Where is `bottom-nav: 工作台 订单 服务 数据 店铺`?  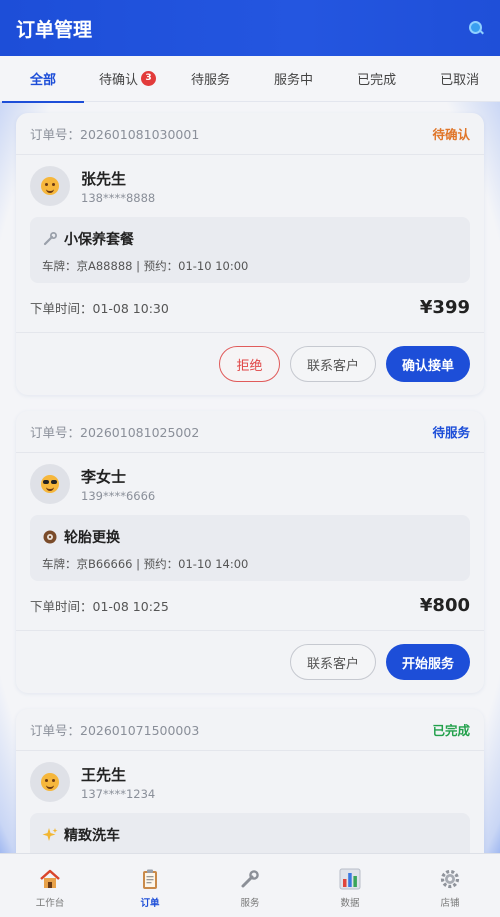 bottom-nav: 工作台 订单 服务 数据 店铺 is located at coordinates (250, 885).